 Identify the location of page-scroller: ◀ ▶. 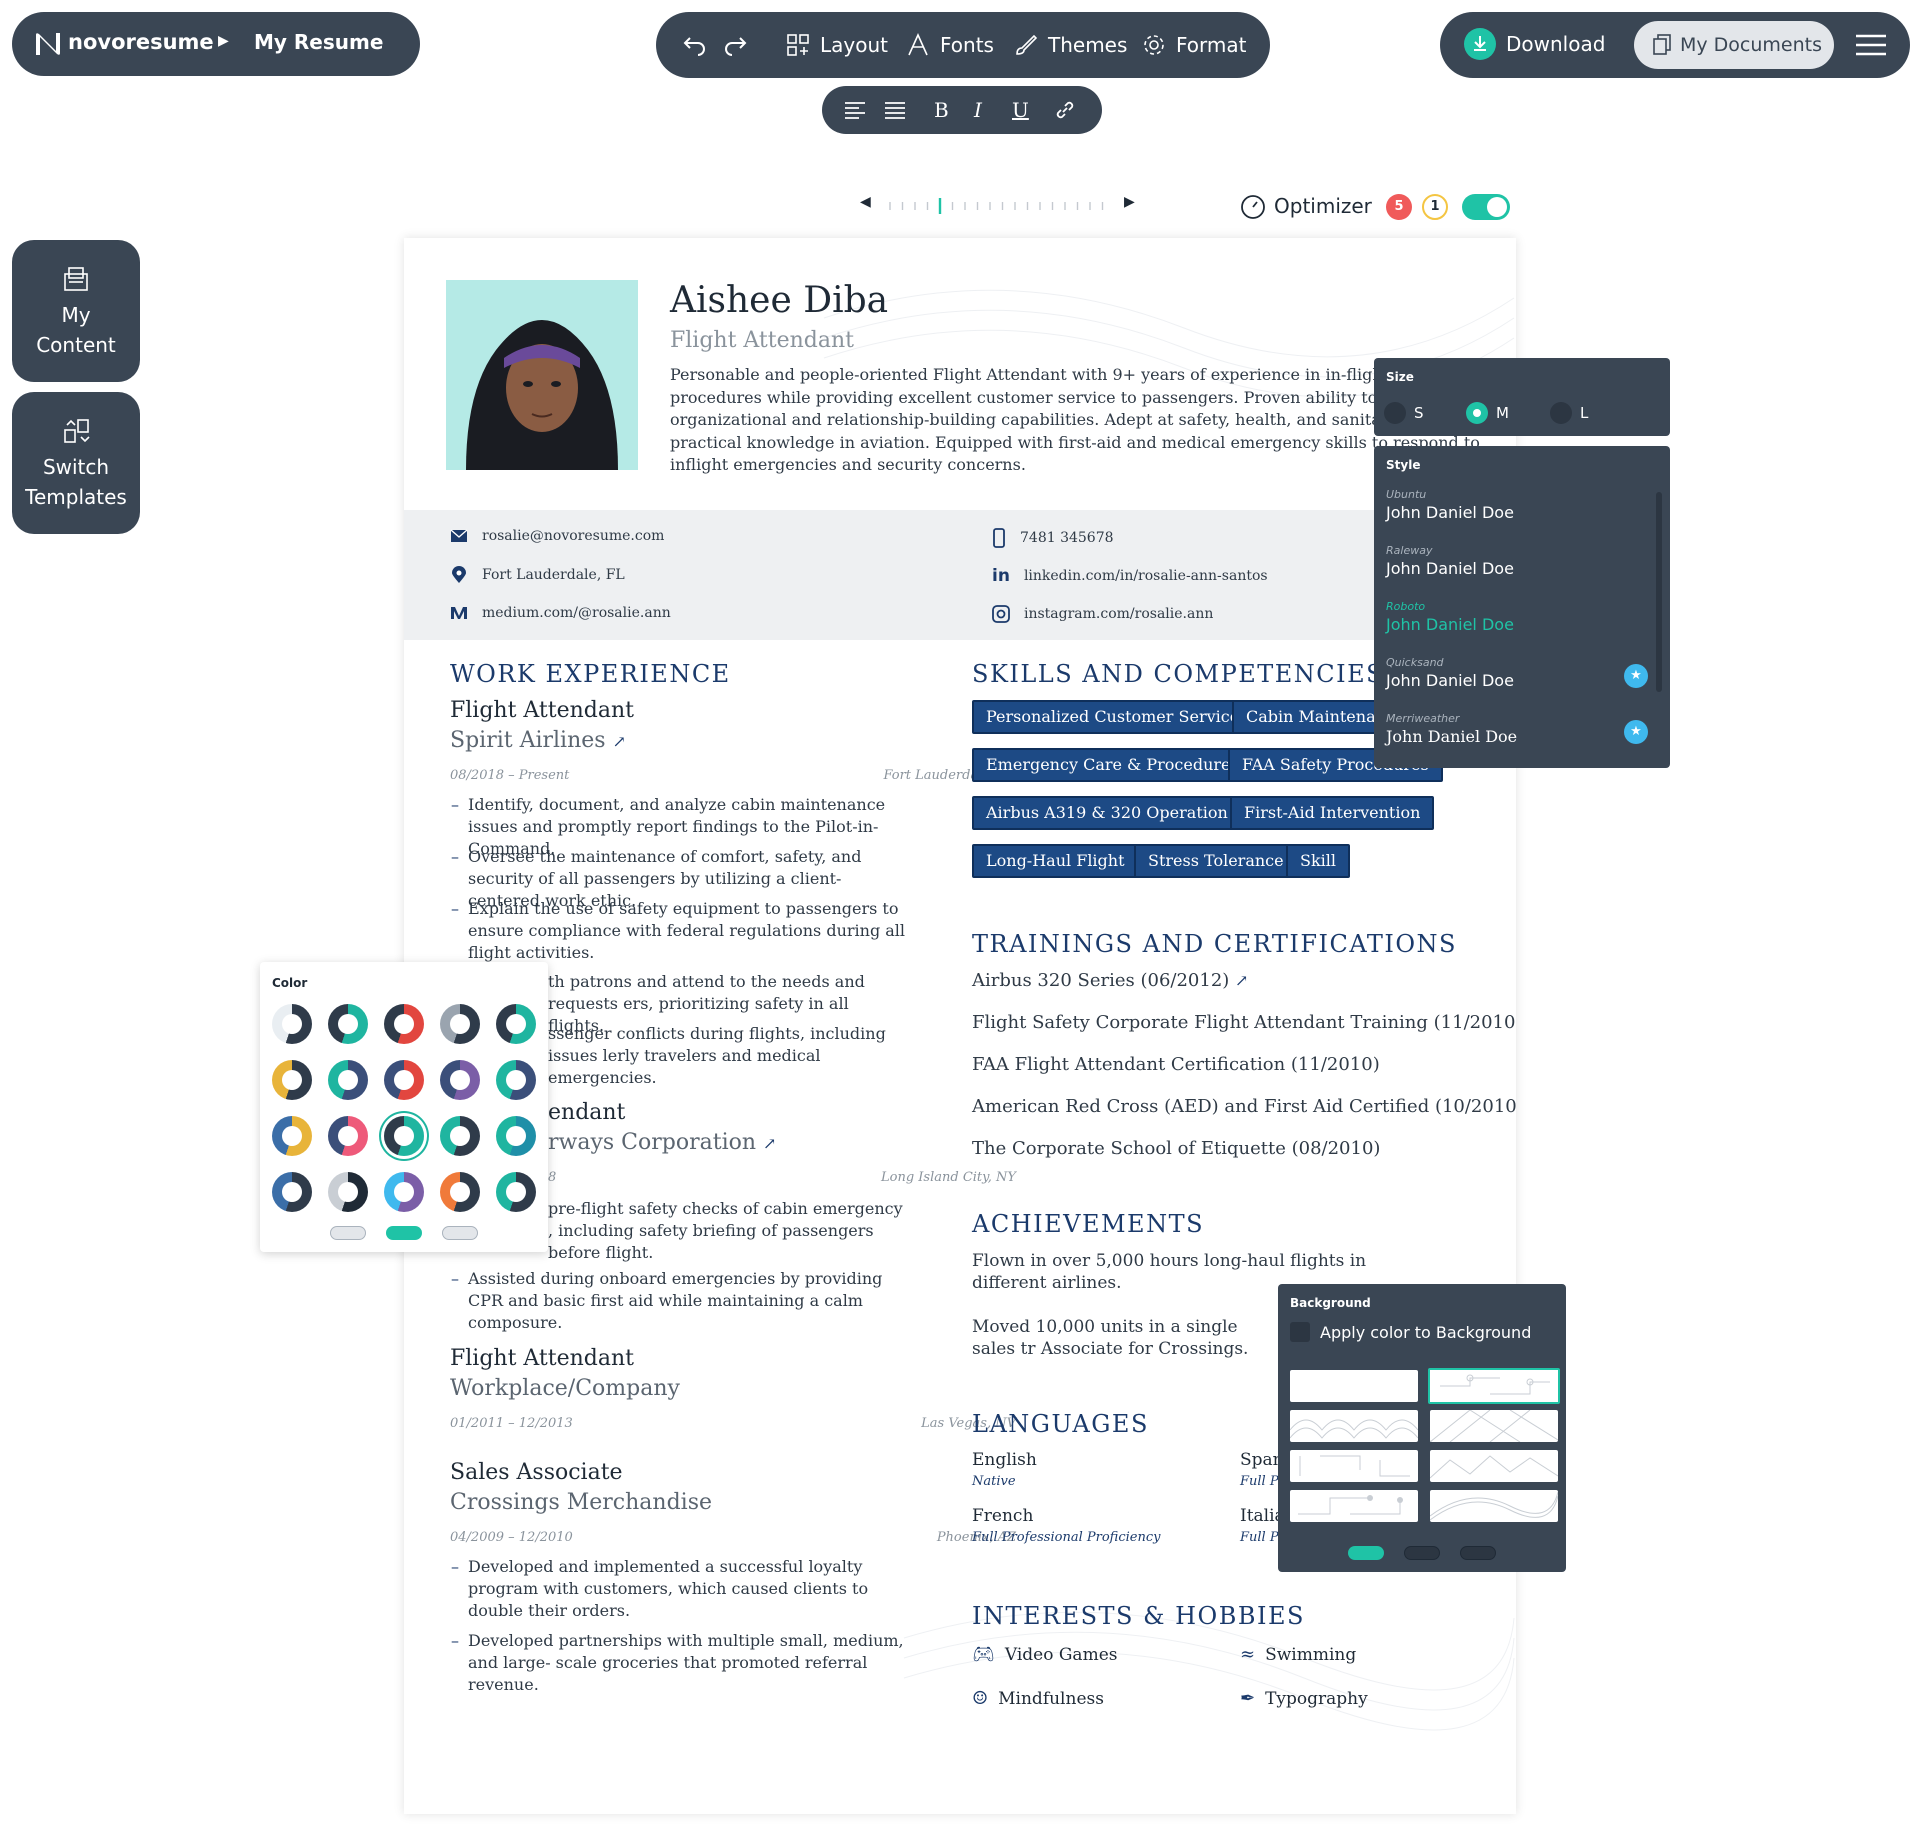
(1000, 205).